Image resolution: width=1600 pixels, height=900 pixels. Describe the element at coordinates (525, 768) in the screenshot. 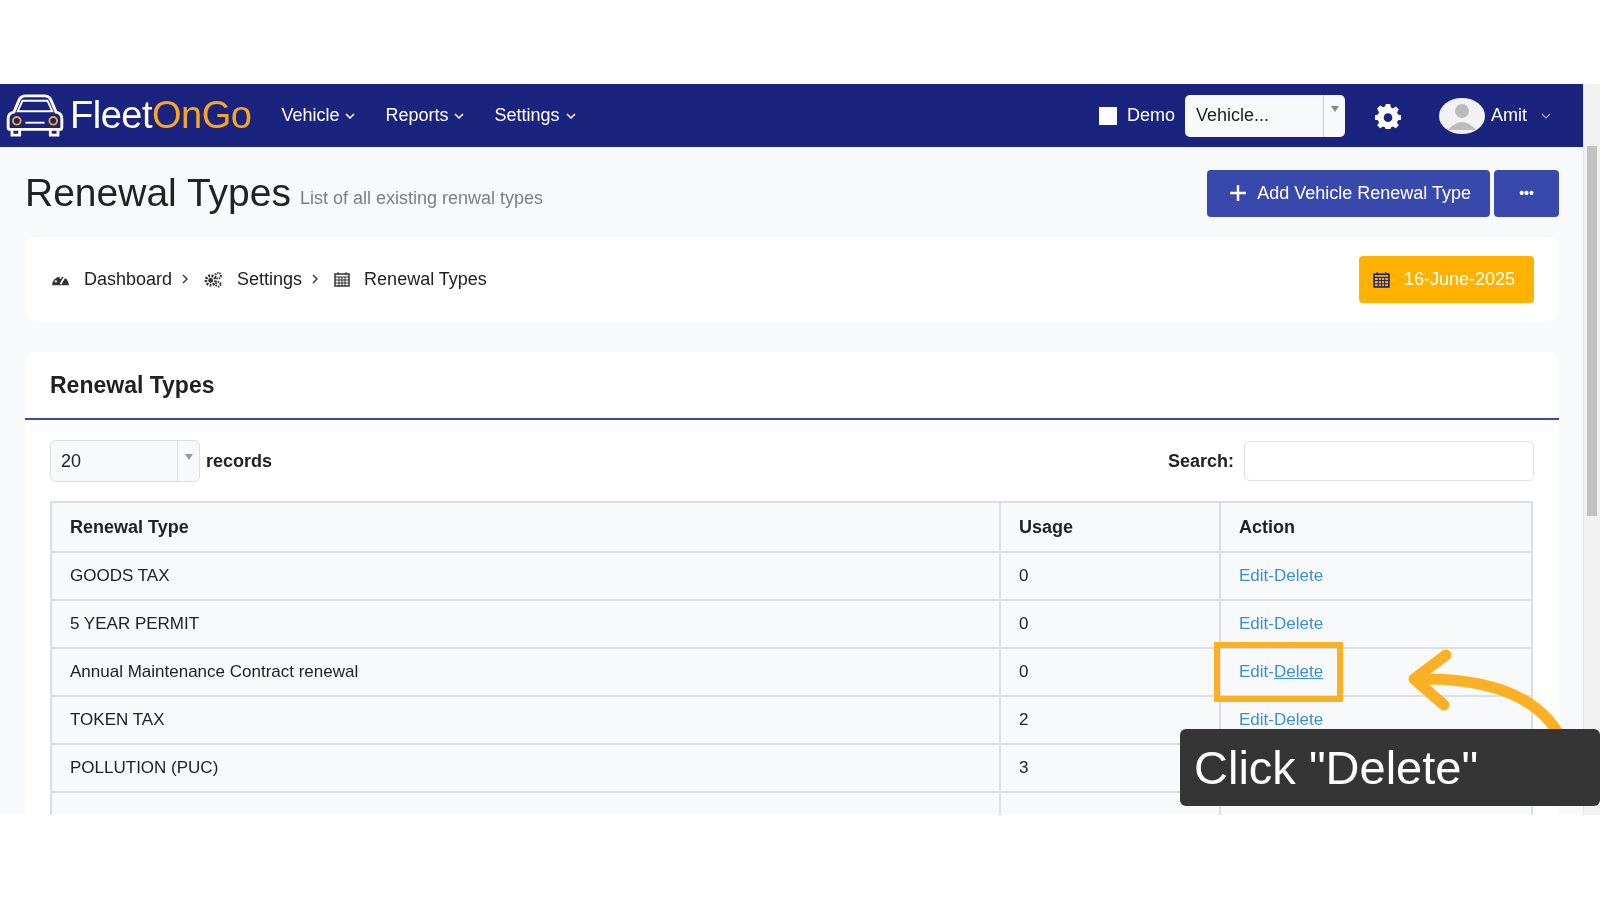

I see `table-cell: POLLUTION (PUC)` at that location.